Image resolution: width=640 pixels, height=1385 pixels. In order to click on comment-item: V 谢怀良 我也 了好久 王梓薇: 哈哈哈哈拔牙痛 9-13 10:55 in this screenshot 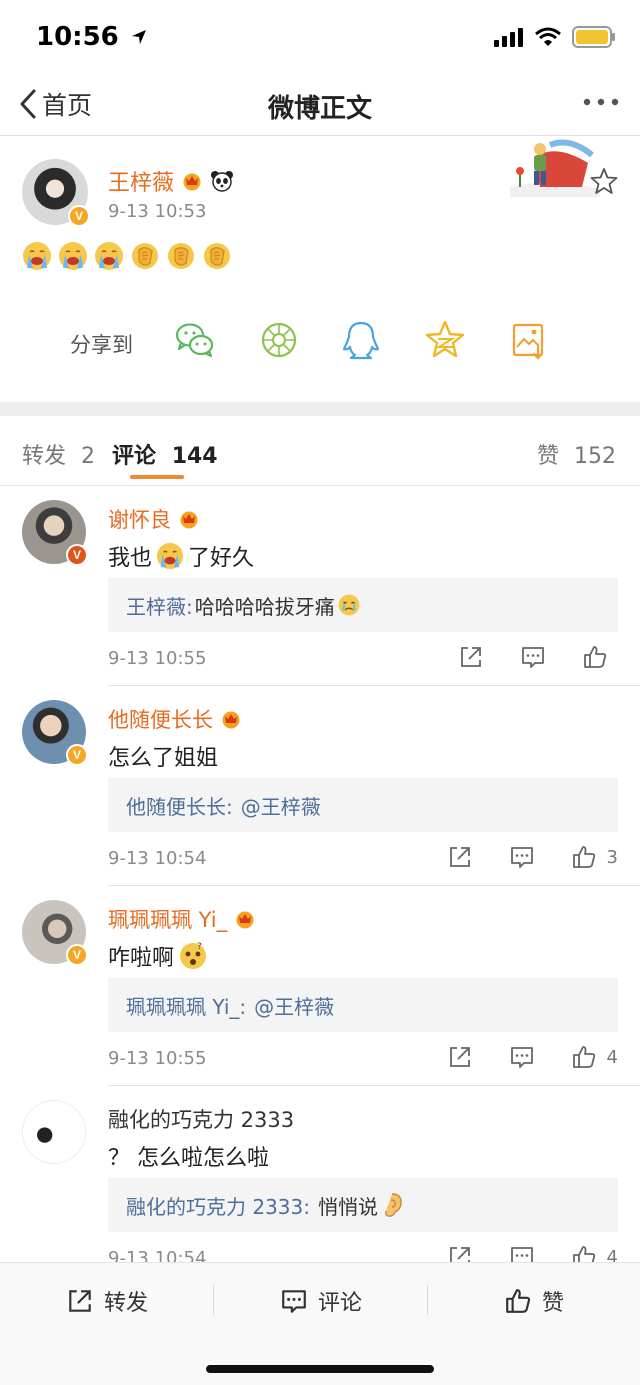, I will do `click(320, 586)`.